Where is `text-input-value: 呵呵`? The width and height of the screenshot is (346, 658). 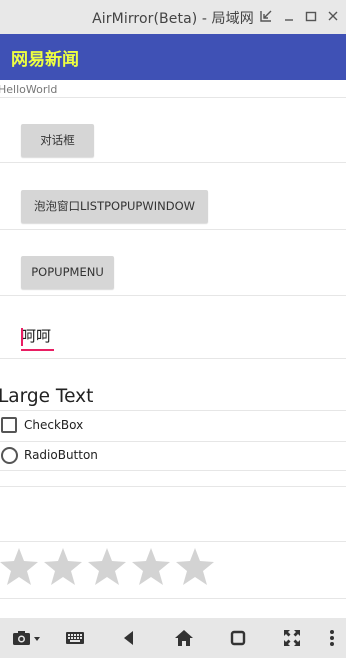 text-input-value: 呵呵 is located at coordinates (36, 336).